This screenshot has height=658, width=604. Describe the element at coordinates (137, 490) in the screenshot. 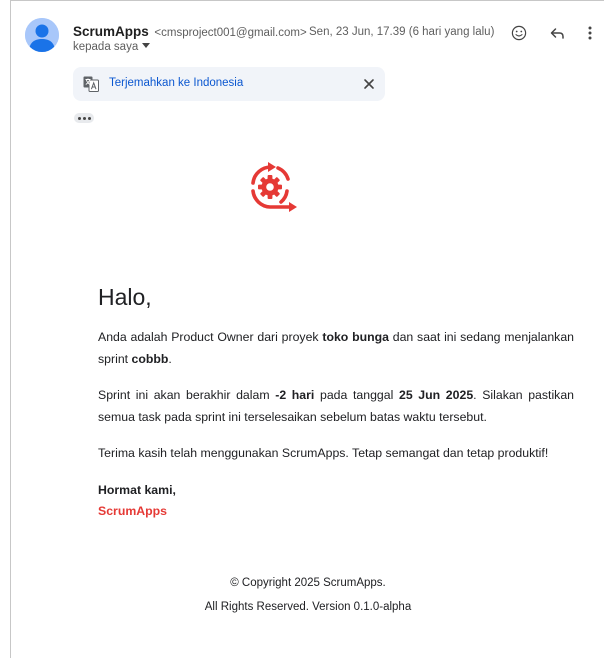

I see `signoff-regards: Hormat kami,` at that location.